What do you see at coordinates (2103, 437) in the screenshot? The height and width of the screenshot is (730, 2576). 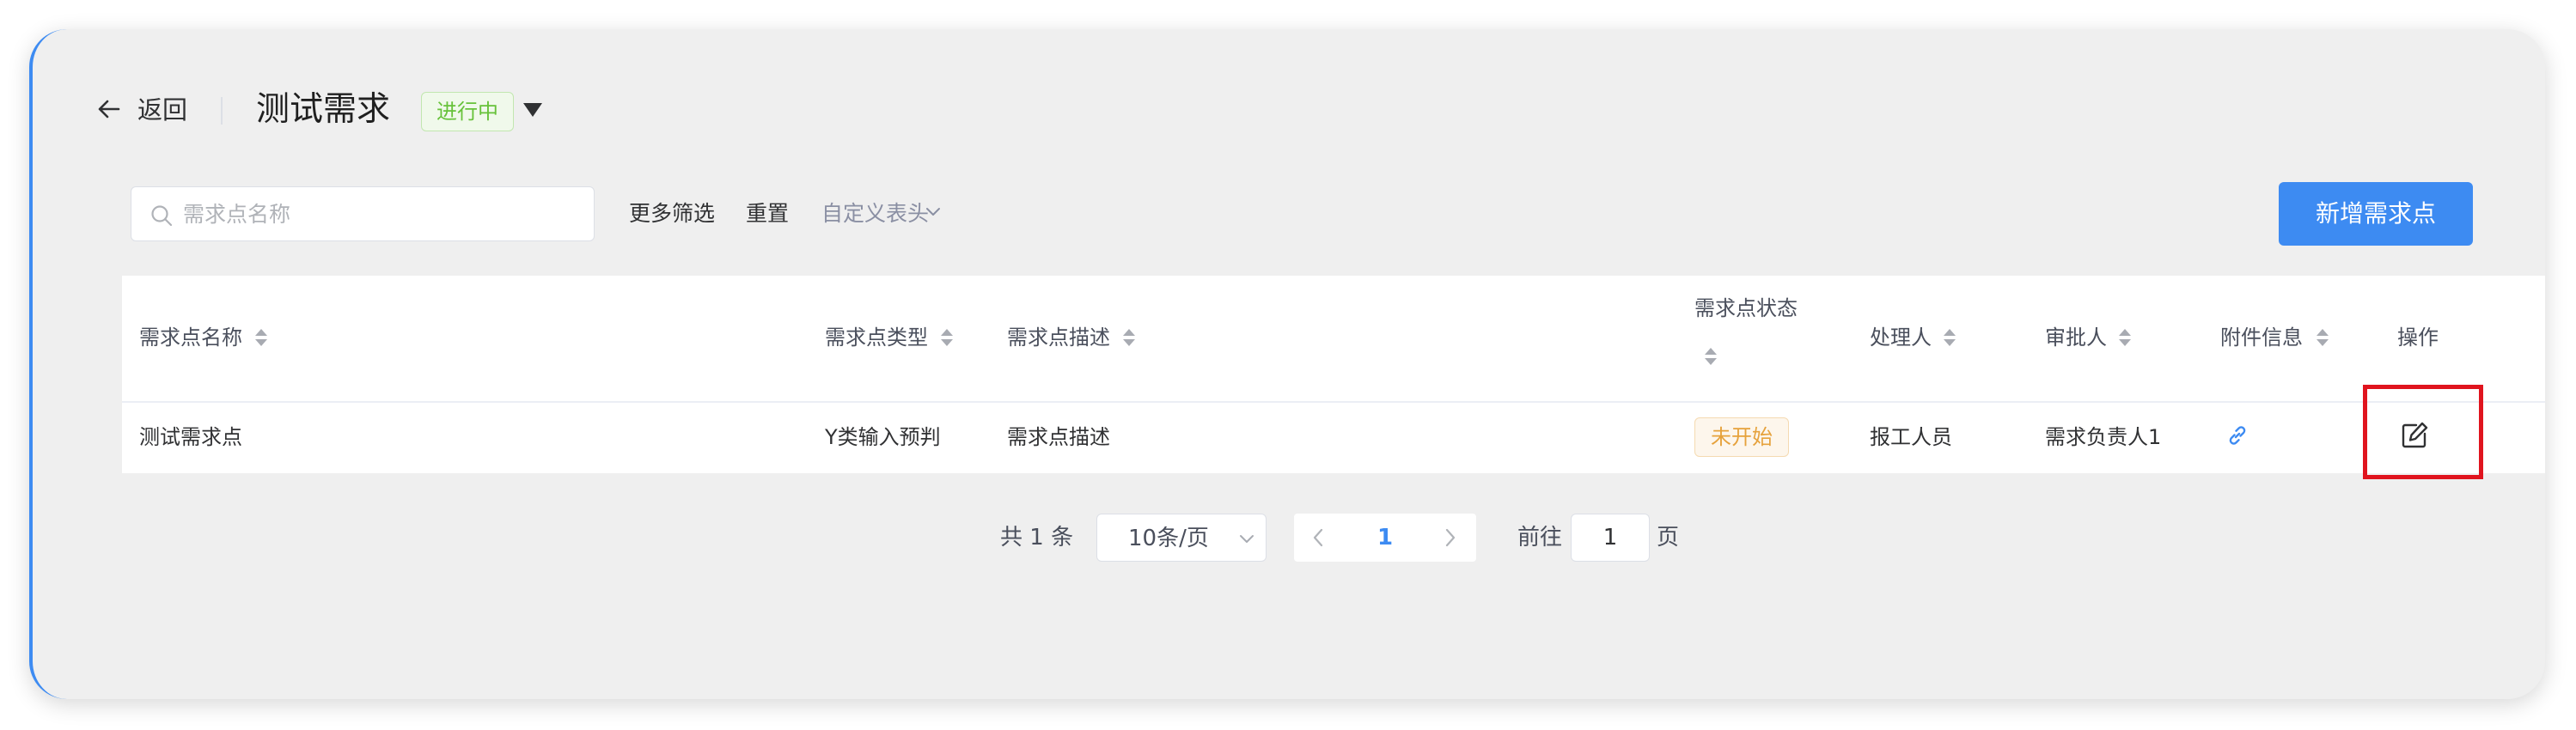 I see `cell-approver: 需求负责人1` at bounding box center [2103, 437].